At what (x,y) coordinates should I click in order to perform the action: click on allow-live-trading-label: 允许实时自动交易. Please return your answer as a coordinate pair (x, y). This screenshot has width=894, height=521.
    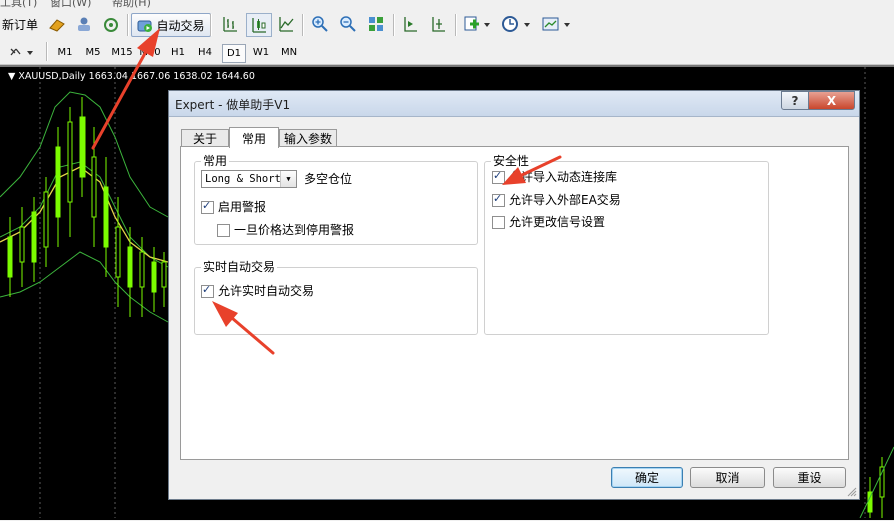
    Looking at the image, I should click on (266, 291).